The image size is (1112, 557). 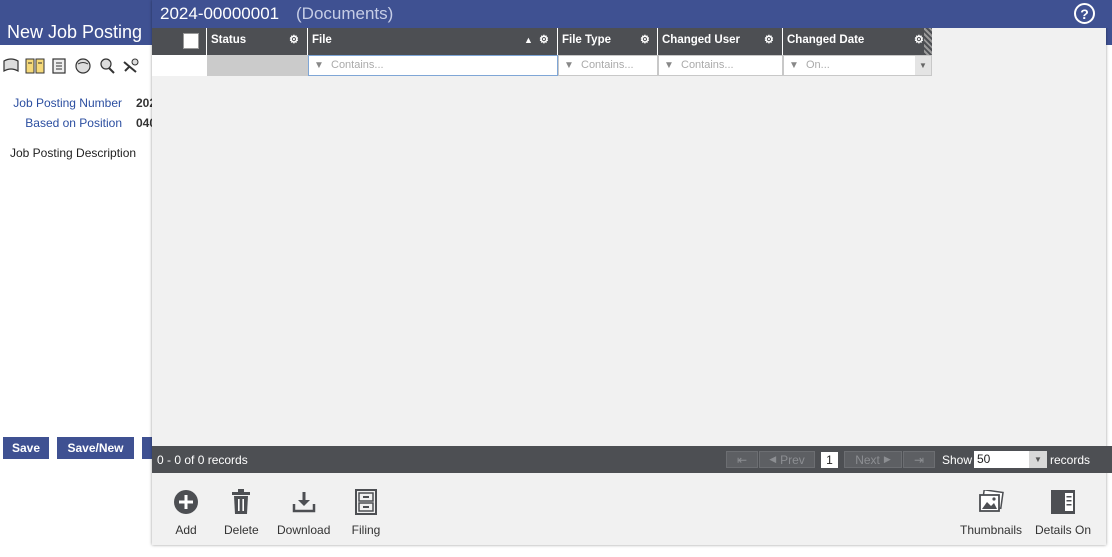 I want to click on book-icon, so click(x=35, y=66).